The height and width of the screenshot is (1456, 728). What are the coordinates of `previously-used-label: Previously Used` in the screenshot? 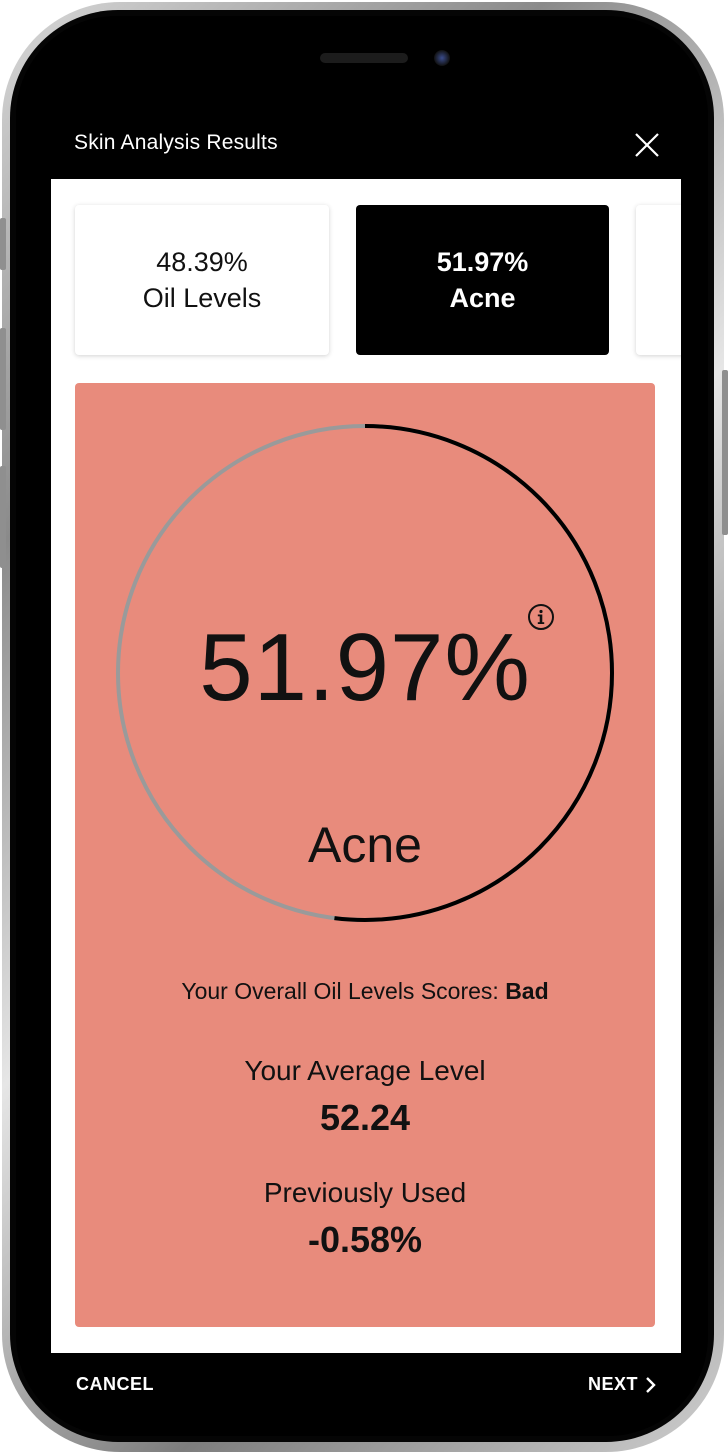 It's located at (365, 1192).